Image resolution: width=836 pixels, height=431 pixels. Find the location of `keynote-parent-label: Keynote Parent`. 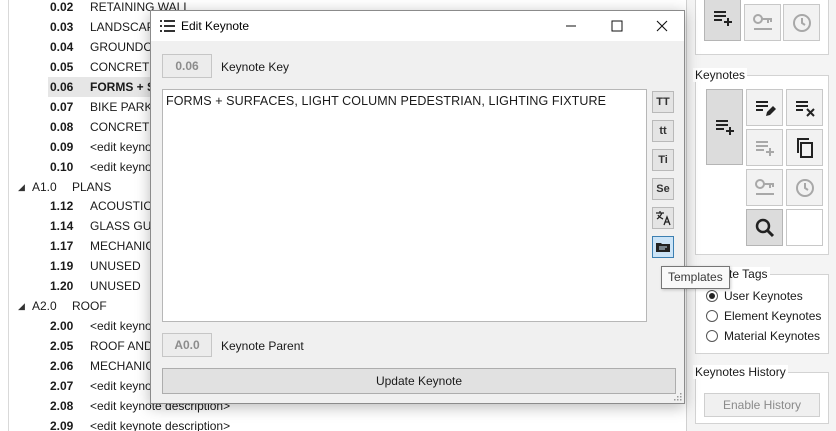

keynote-parent-label: Keynote Parent is located at coordinates (262, 346).